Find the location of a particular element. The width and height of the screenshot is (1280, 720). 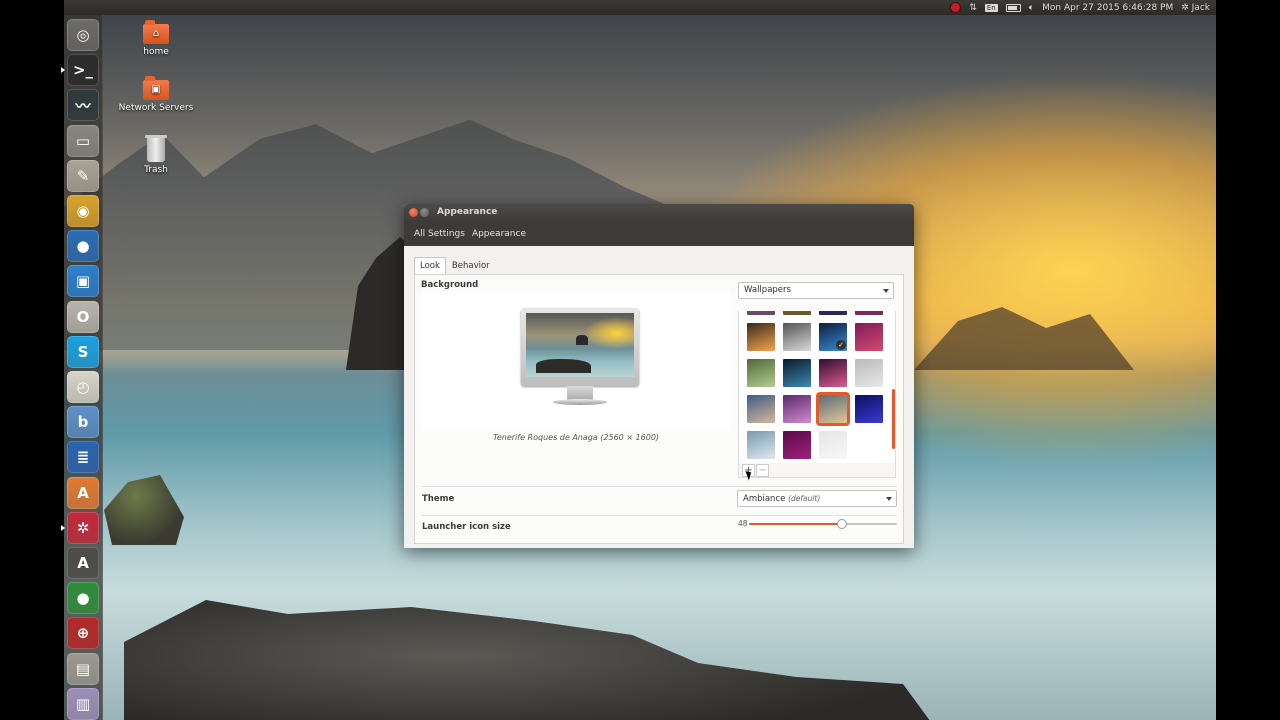

tab-bar: Look Behavior is located at coordinates (455, 265).